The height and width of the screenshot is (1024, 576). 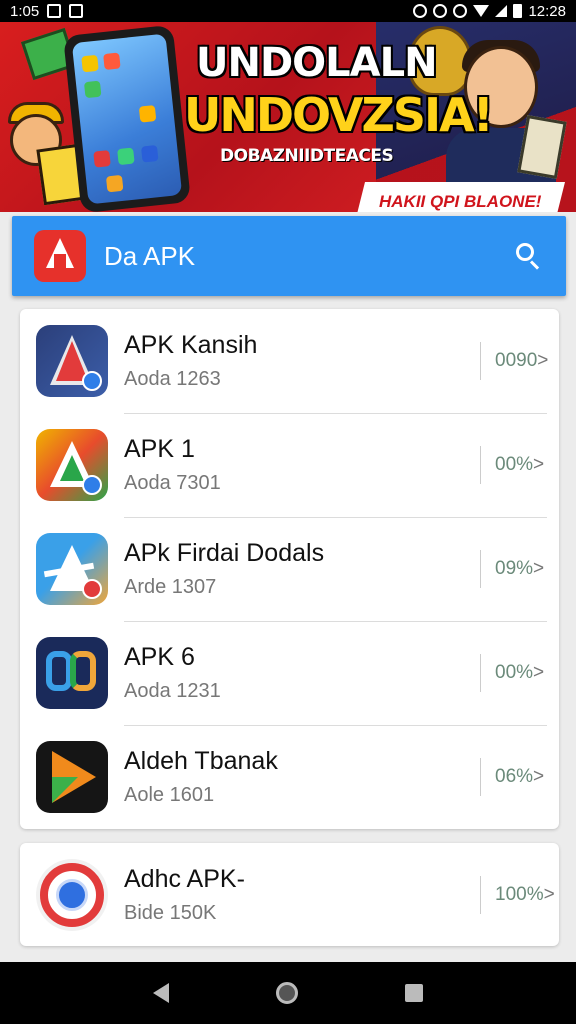 I want to click on search-icon, so click(x=529, y=256).